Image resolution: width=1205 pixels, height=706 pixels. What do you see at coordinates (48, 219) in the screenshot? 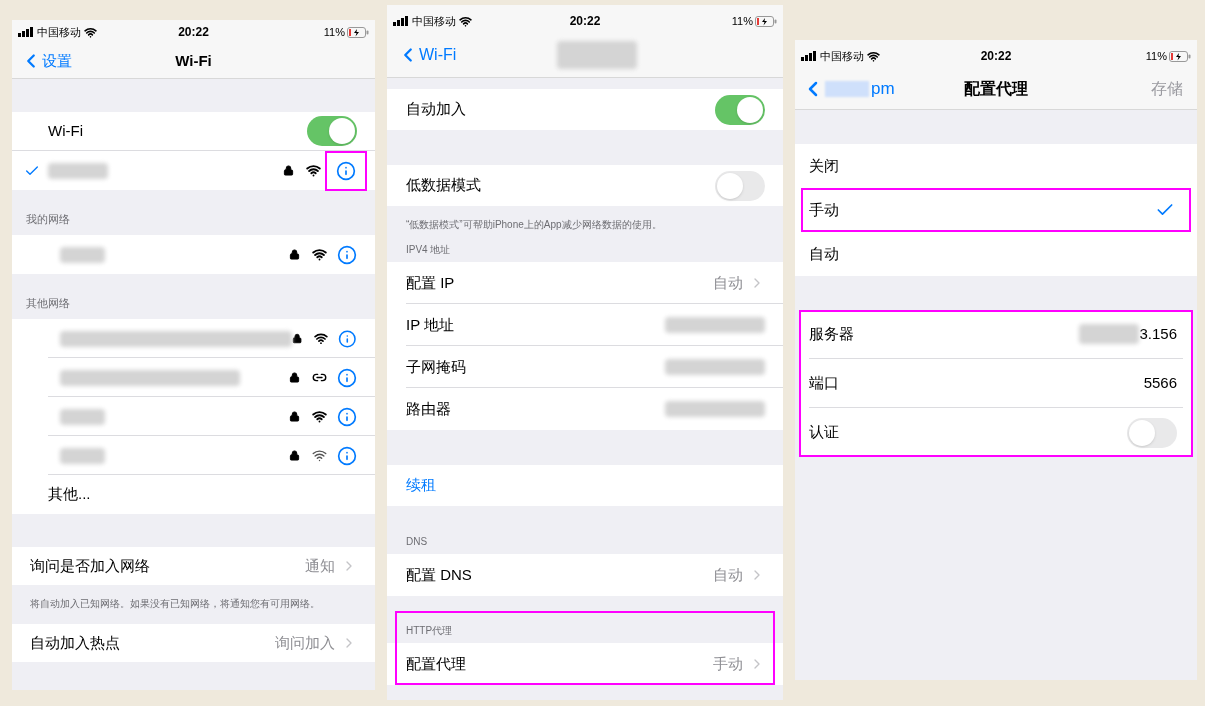
I see `section-header: 我的网络` at bounding box center [48, 219].